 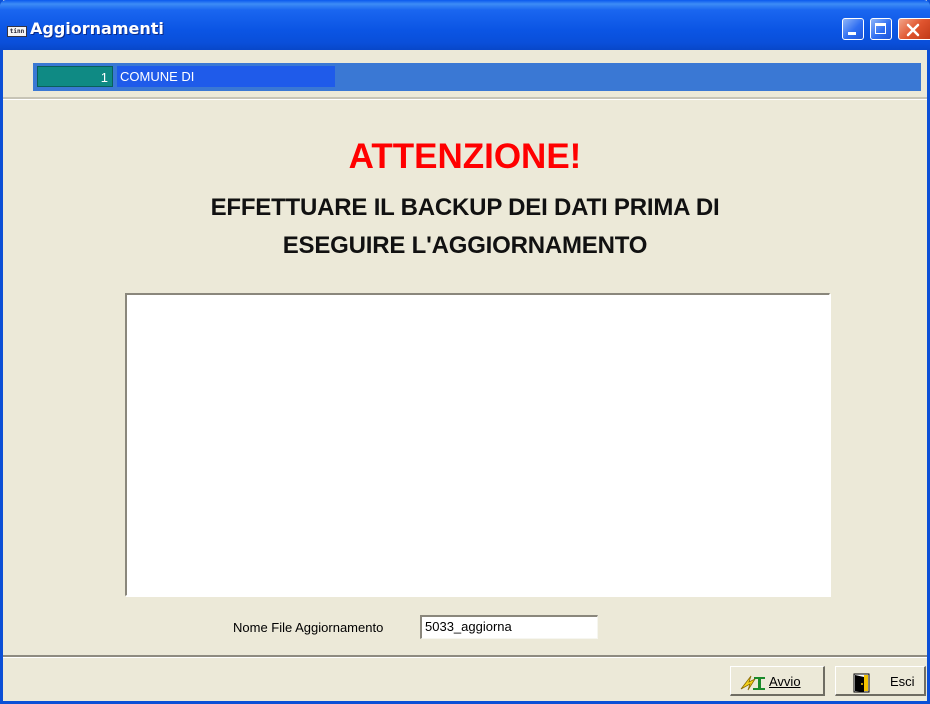 What do you see at coordinates (852, 33) in the screenshot?
I see `minimize-icon` at bounding box center [852, 33].